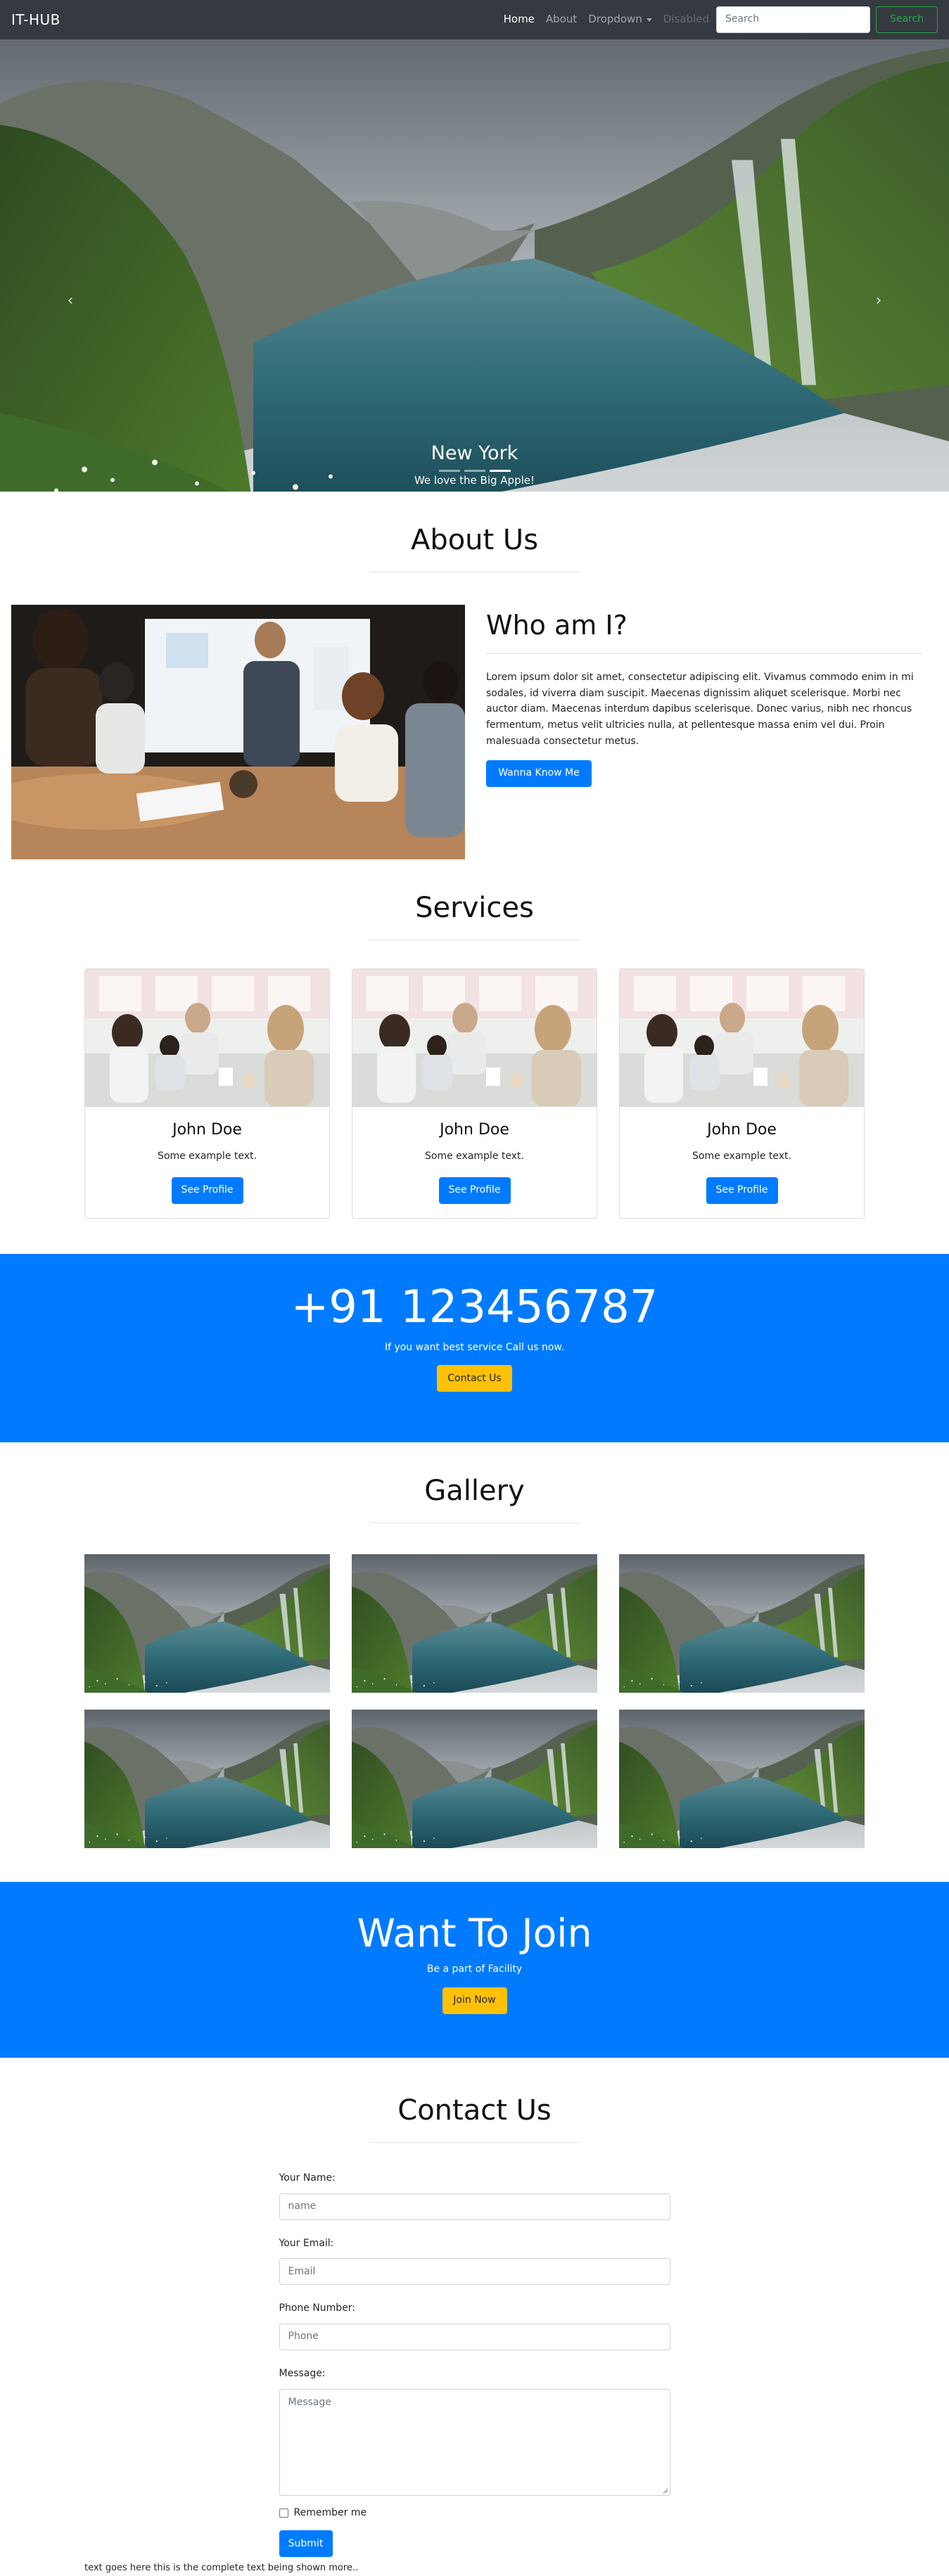 The width and height of the screenshot is (949, 2576). What do you see at coordinates (283, 2513) in the screenshot?
I see `remember-me-checkbox` at bounding box center [283, 2513].